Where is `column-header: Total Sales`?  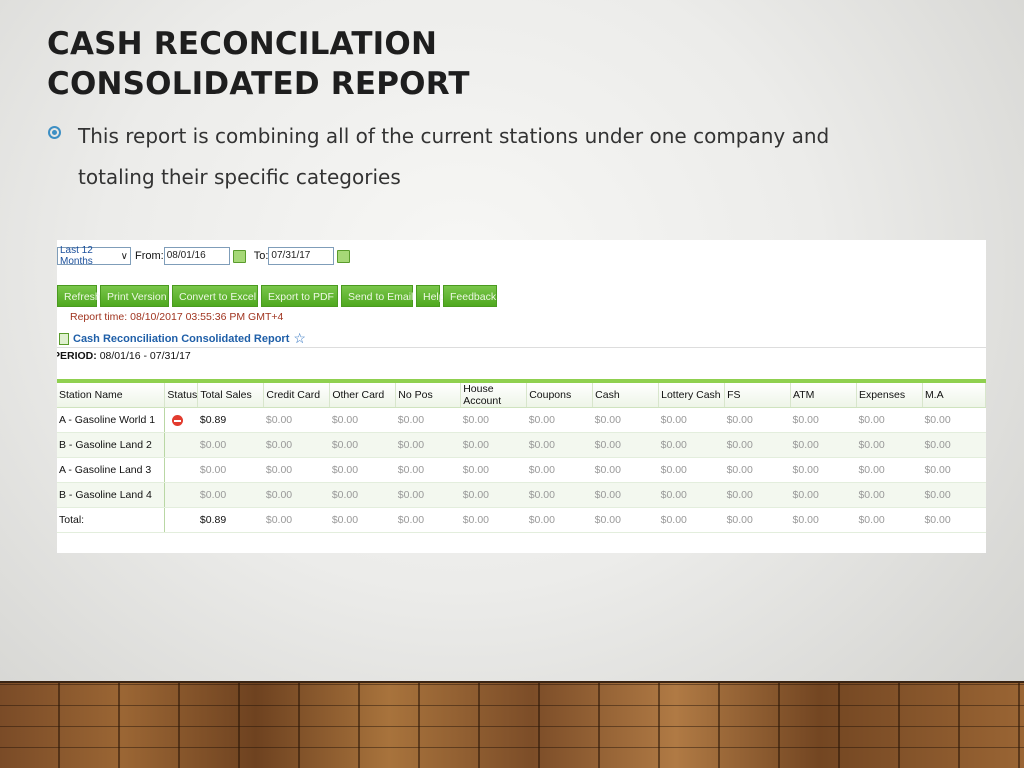
column-header: Total Sales is located at coordinates (231, 395).